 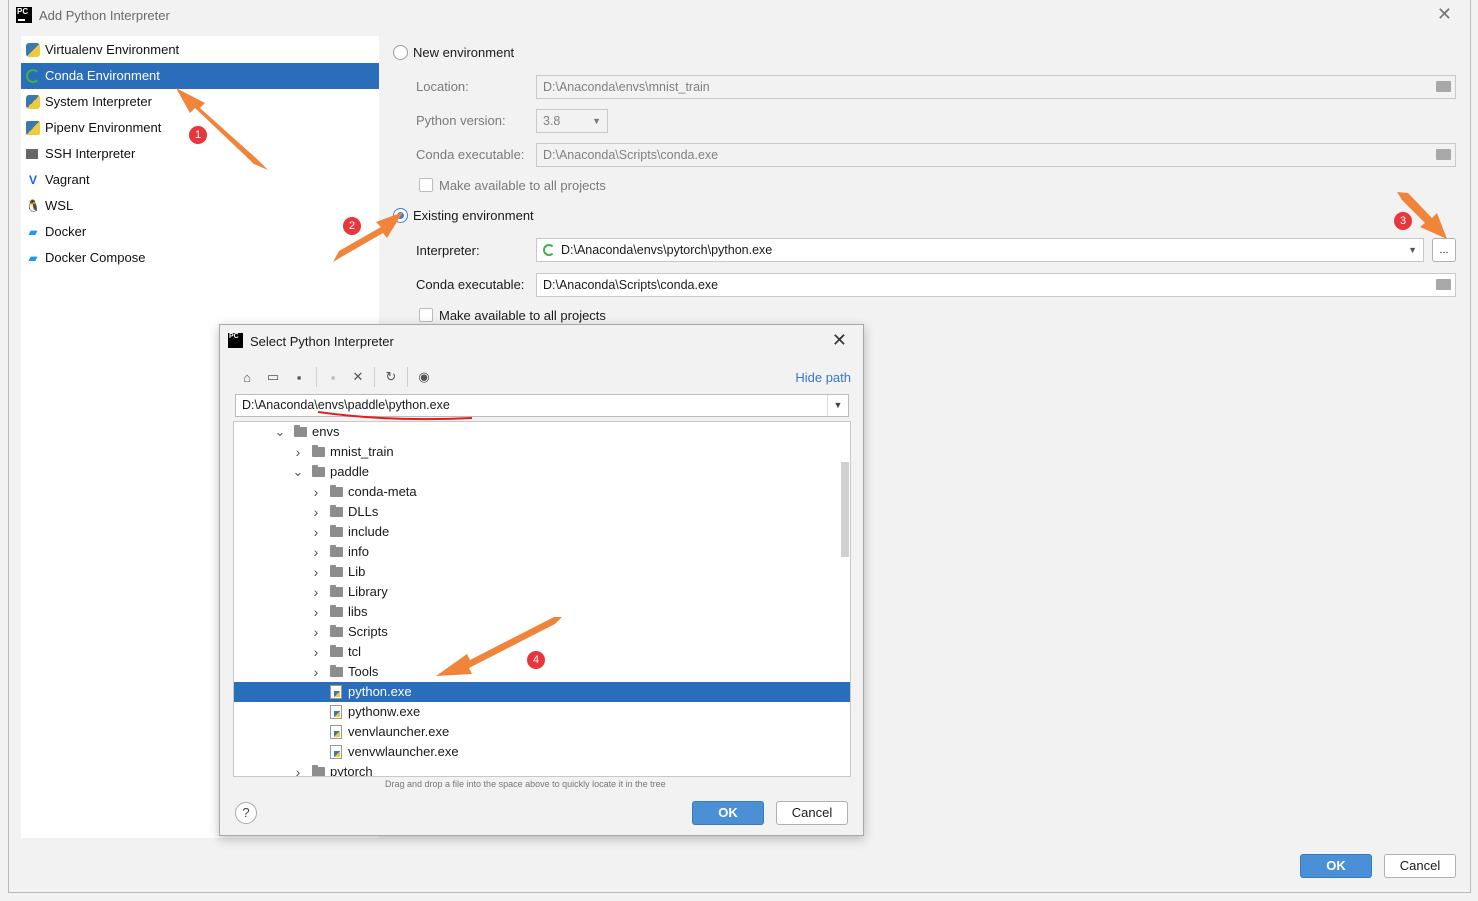 What do you see at coordinates (200, 258) in the screenshot?
I see `sidebar-item-docker-compose: ▰ Docker Compose` at bounding box center [200, 258].